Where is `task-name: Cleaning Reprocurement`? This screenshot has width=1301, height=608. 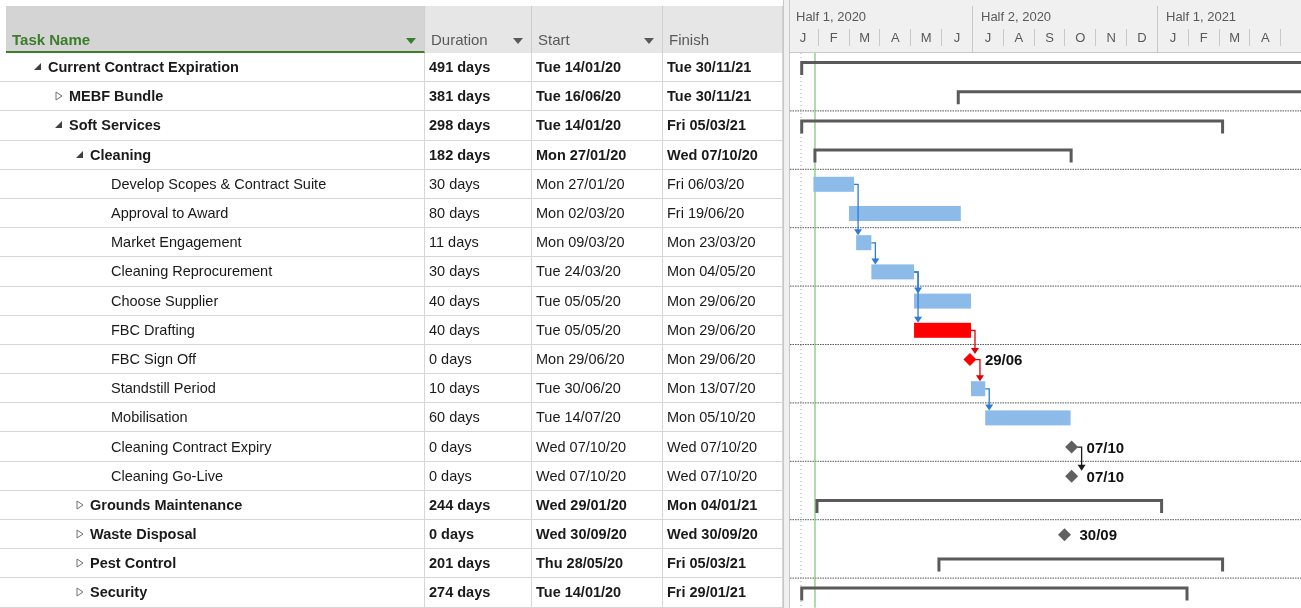
task-name: Cleaning Reprocurement is located at coordinates (192, 271).